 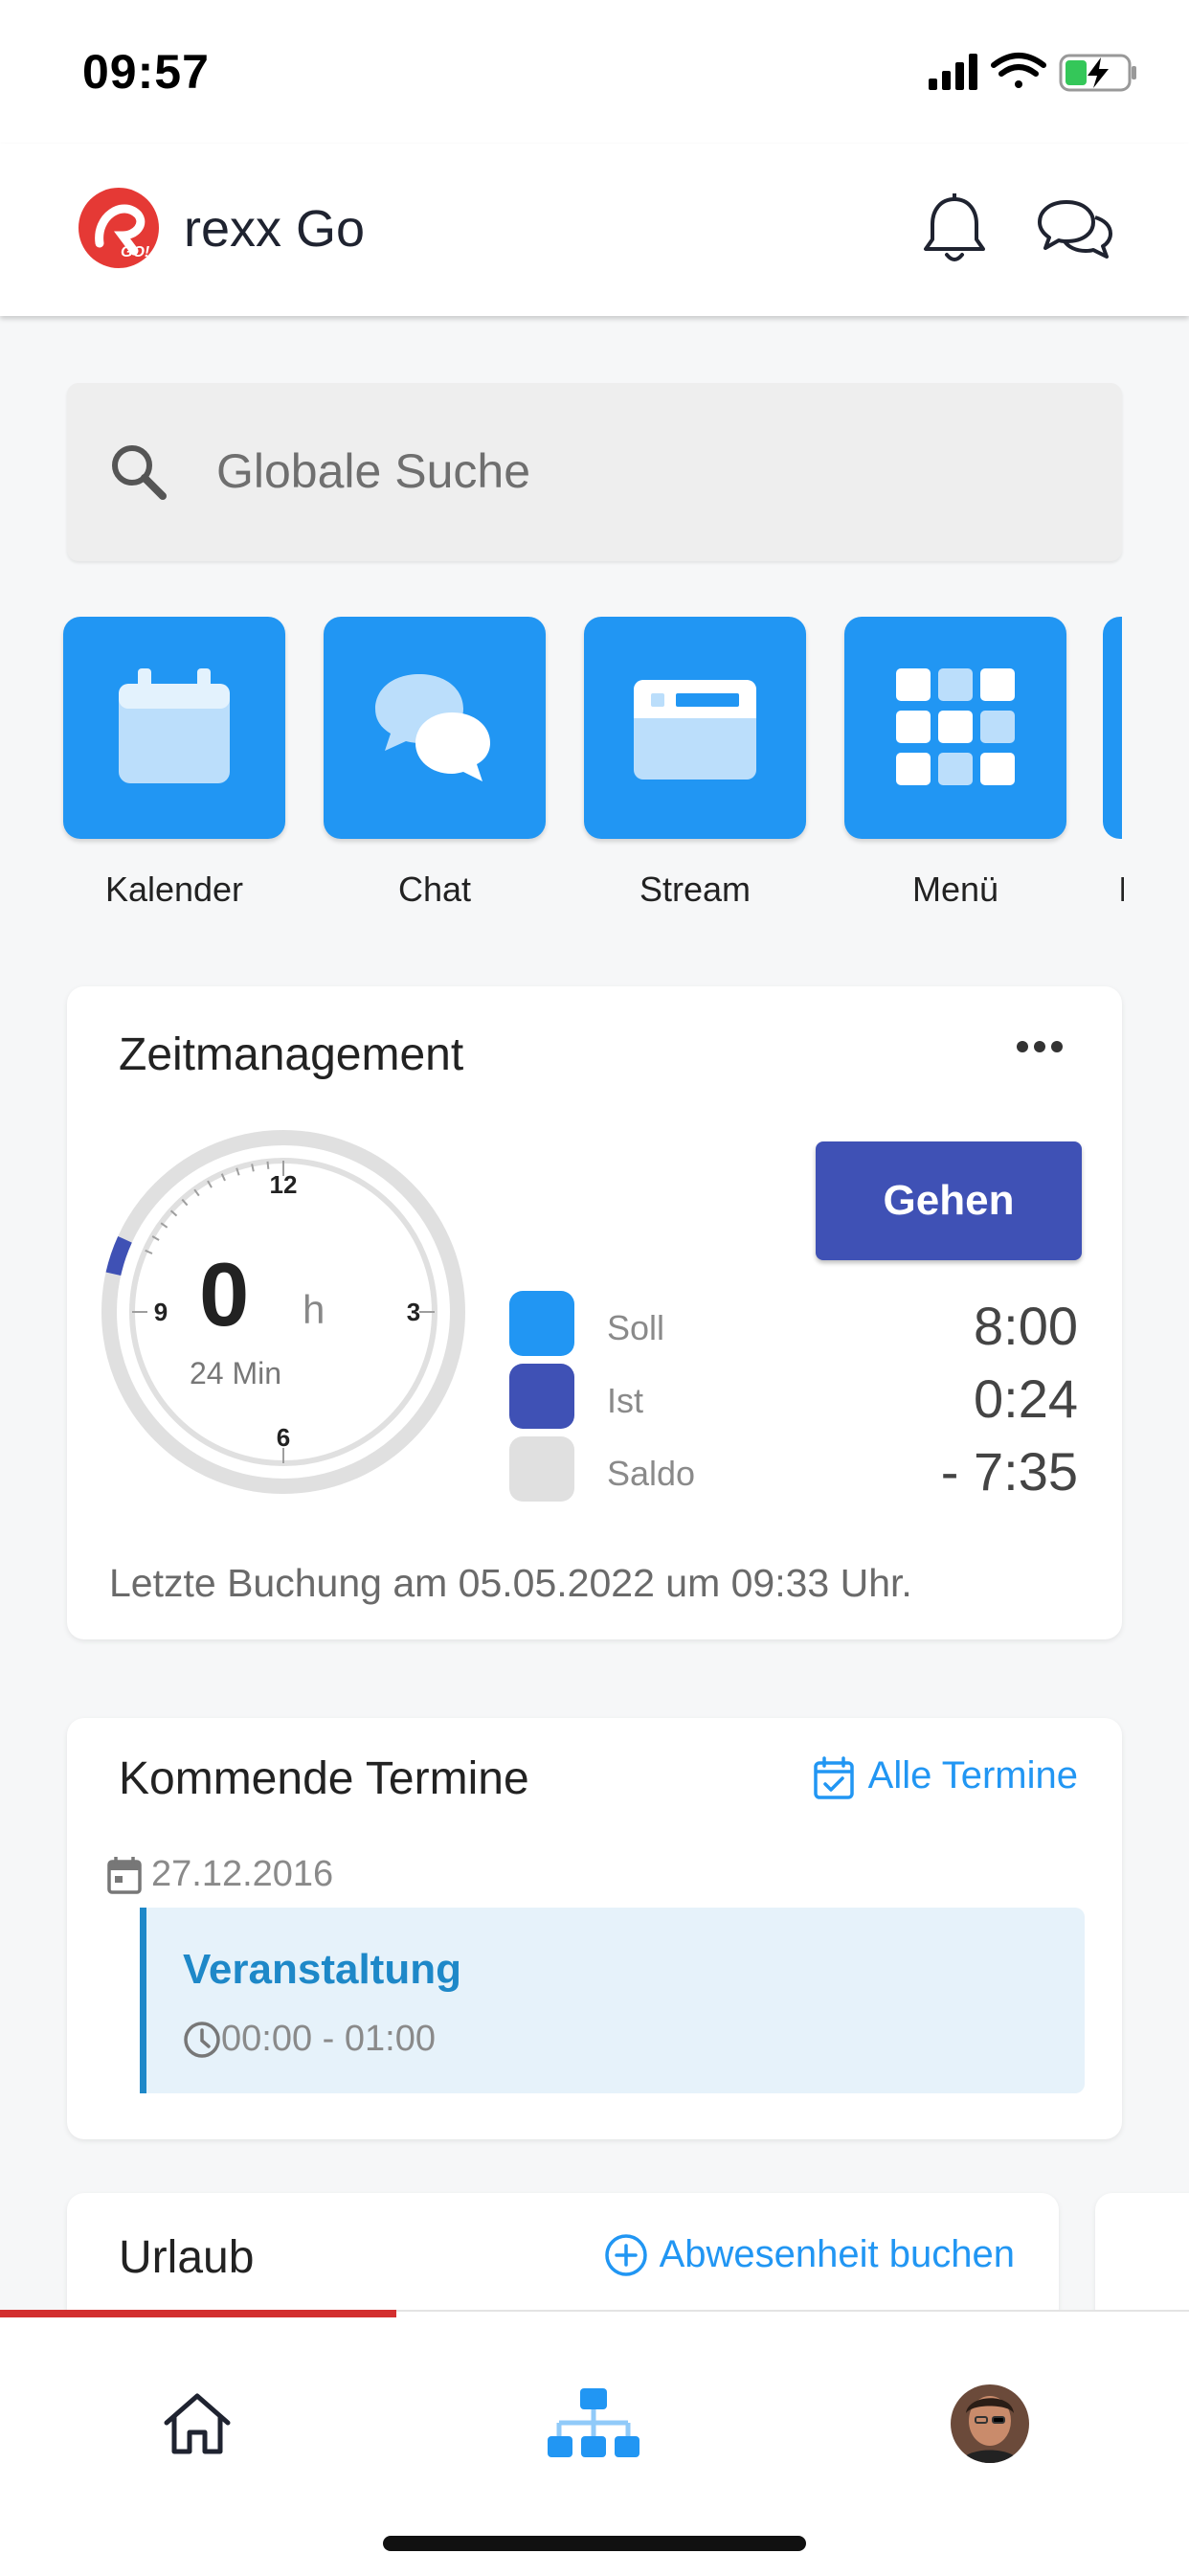 What do you see at coordinates (990, 2423) in the screenshot?
I see `user-avatar` at bounding box center [990, 2423].